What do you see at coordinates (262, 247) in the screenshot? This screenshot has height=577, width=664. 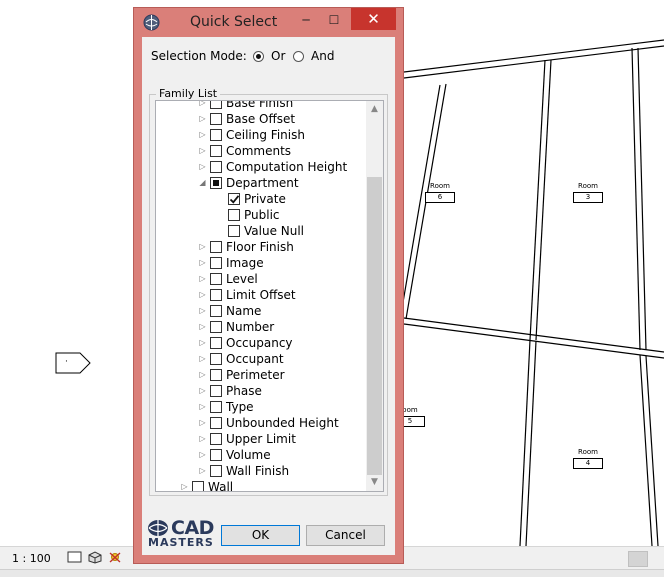 I see `tree-row: ▷ Floor Finish` at bounding box center [262, 247].